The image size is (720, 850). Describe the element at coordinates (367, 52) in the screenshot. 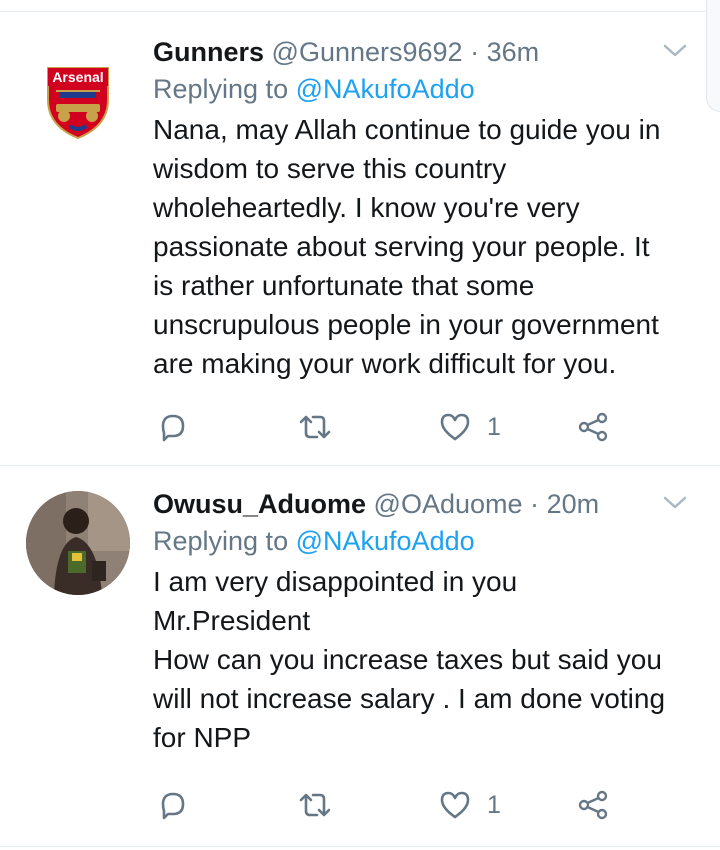

I see `user-handle: @Gunners9692` at that location.